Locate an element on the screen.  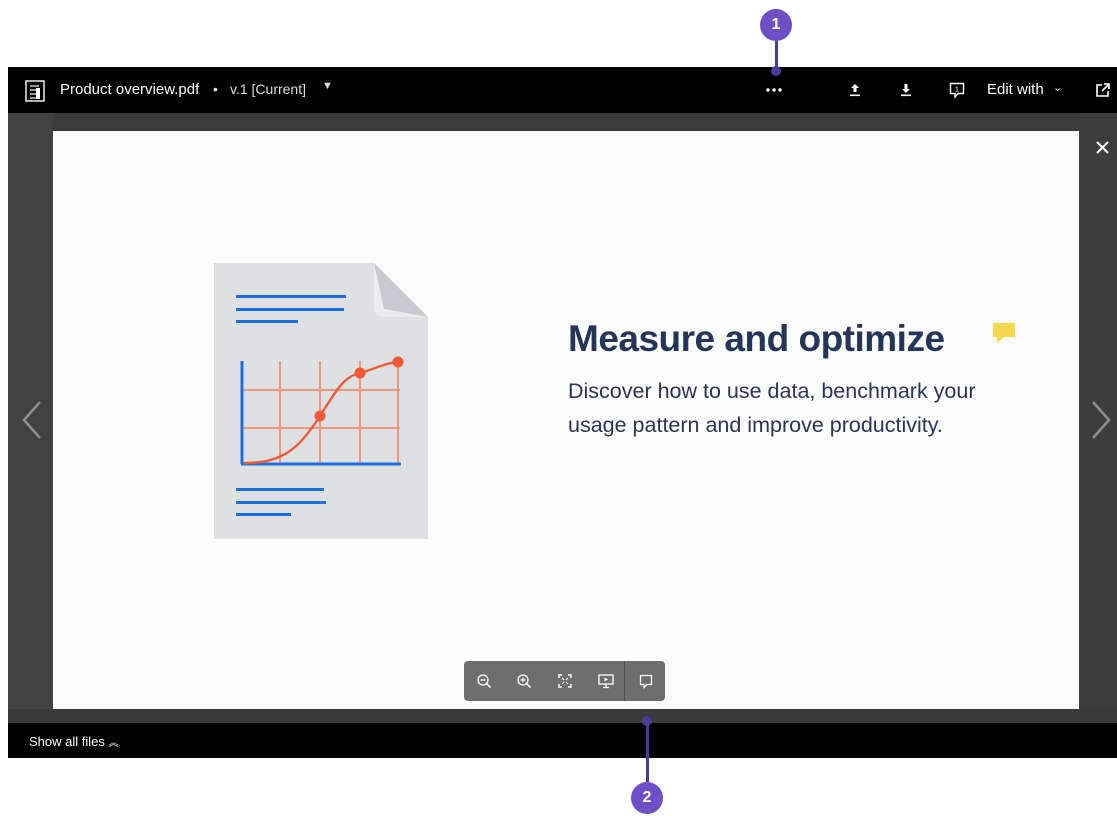
preview-toolbar is located at coordinates (564, 681).